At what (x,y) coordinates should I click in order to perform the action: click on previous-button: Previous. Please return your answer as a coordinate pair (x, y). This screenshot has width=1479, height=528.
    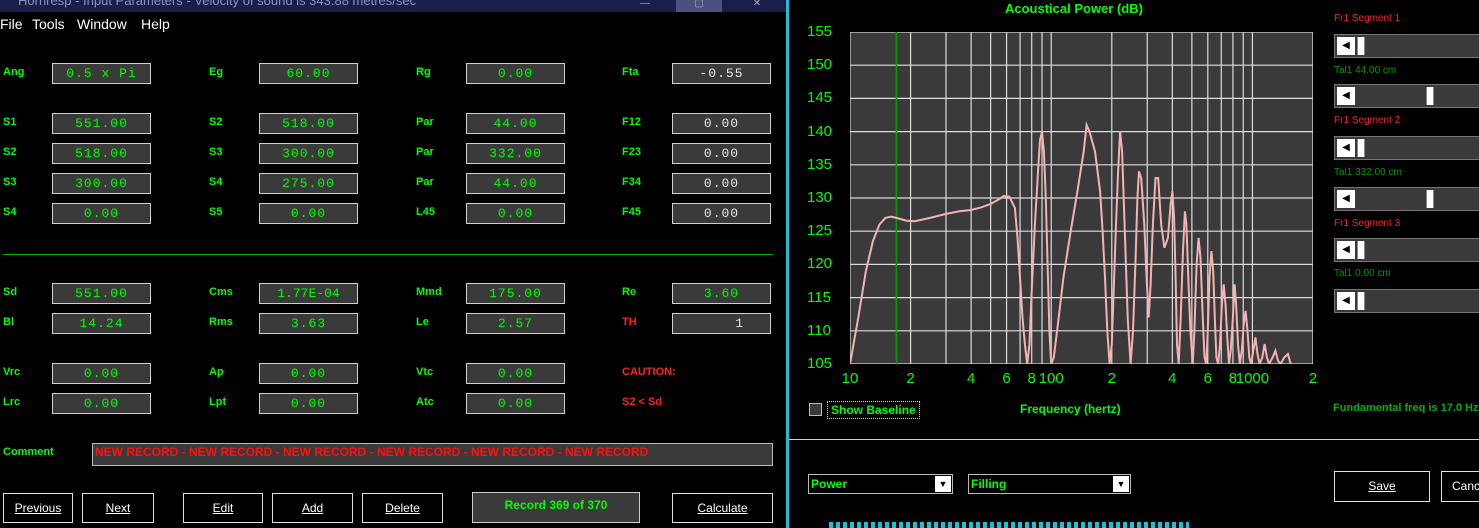
    Looking at the image, I should click on (38, 508).